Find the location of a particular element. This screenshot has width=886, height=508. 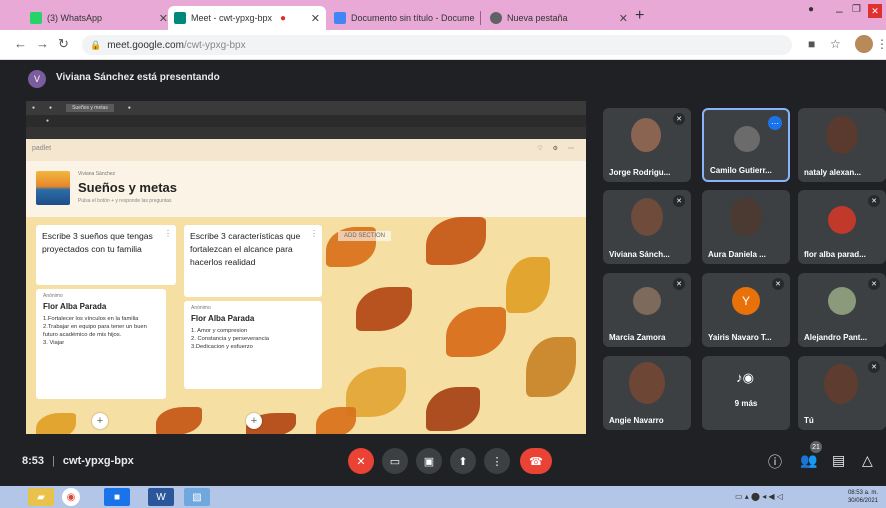

participant-tile: ✕ Marcia Zamora is located at coordinates (647, 310).